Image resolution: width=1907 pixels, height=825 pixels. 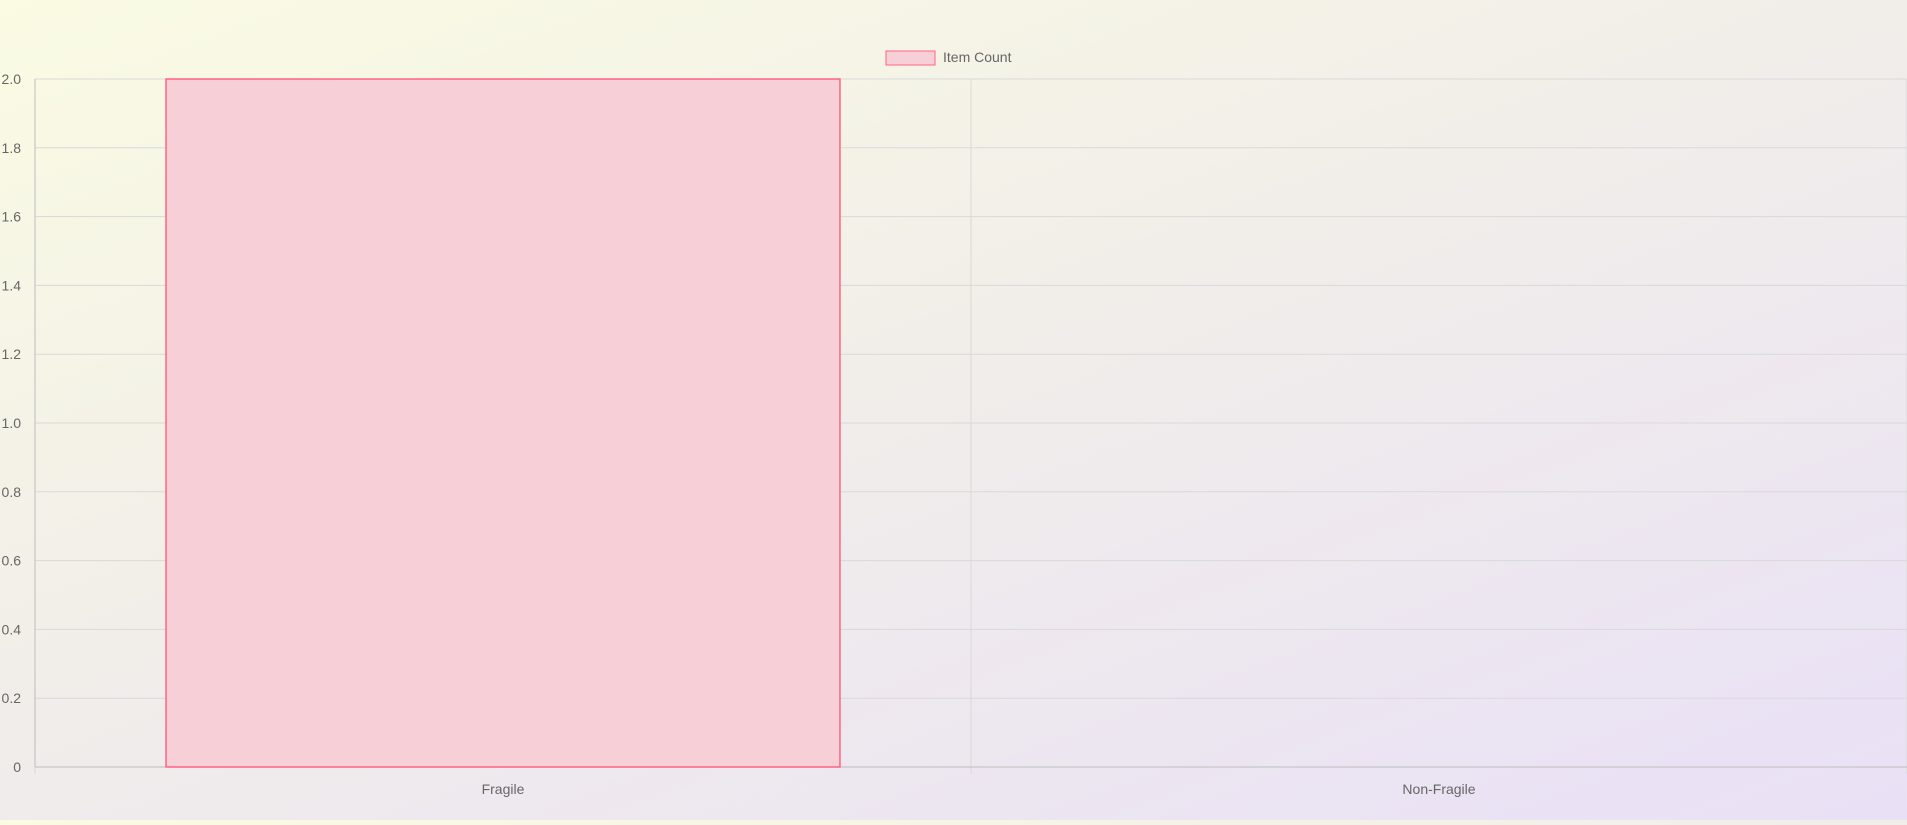 I want to click on legend: Item Count, so click(x=948, y=57).